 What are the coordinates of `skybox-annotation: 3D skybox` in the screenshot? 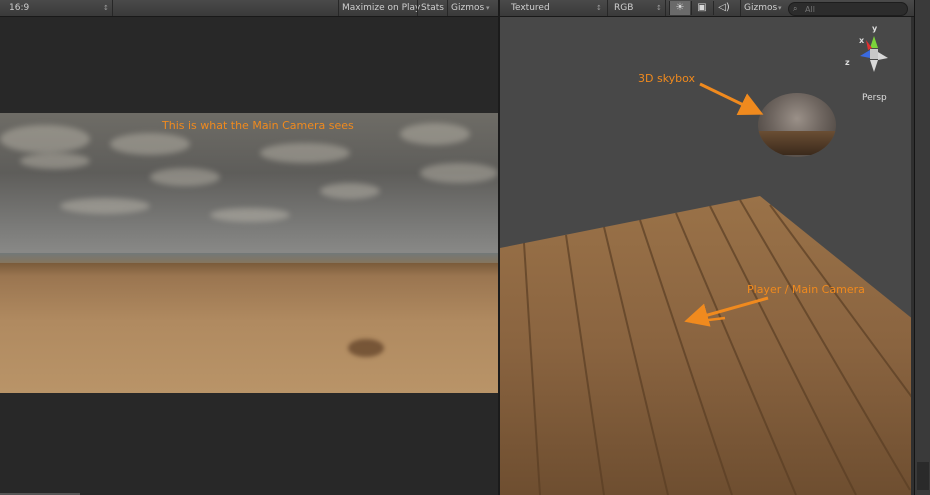 It's located at (667, 78).